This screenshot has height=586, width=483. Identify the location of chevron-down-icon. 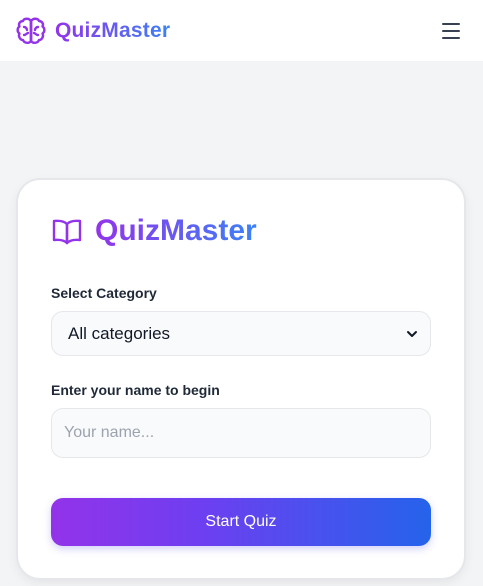
(412, 334).